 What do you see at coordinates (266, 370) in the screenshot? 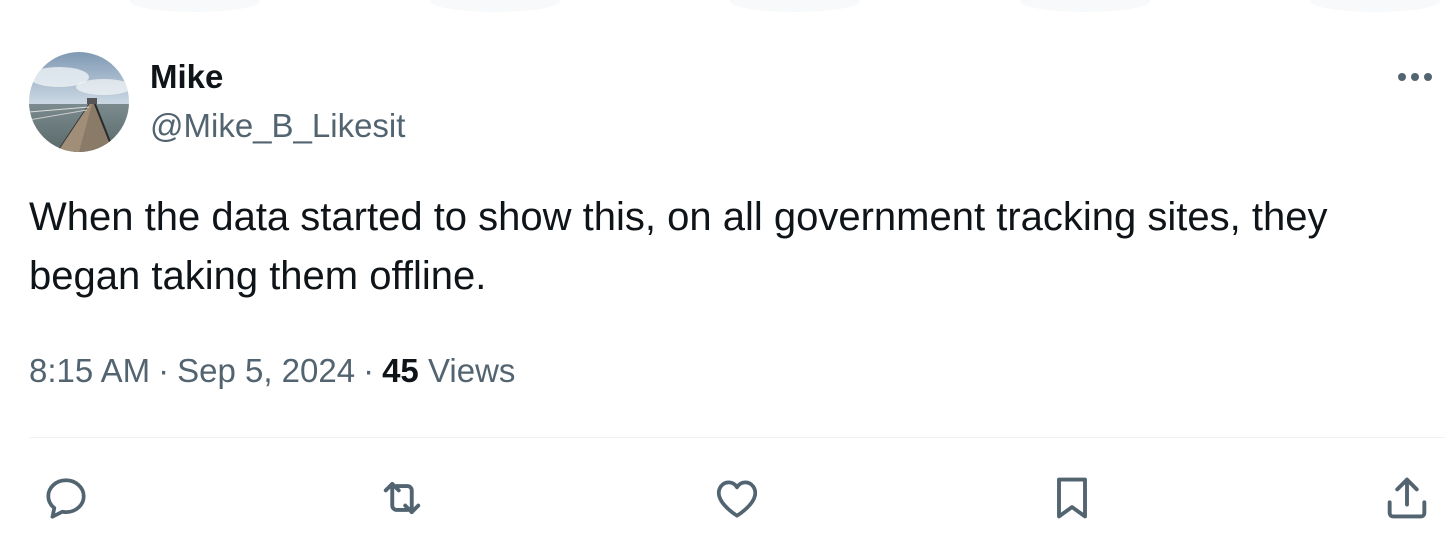
I see `tweet-date: Sep 5, 2024` at bounding box center [266, 370].